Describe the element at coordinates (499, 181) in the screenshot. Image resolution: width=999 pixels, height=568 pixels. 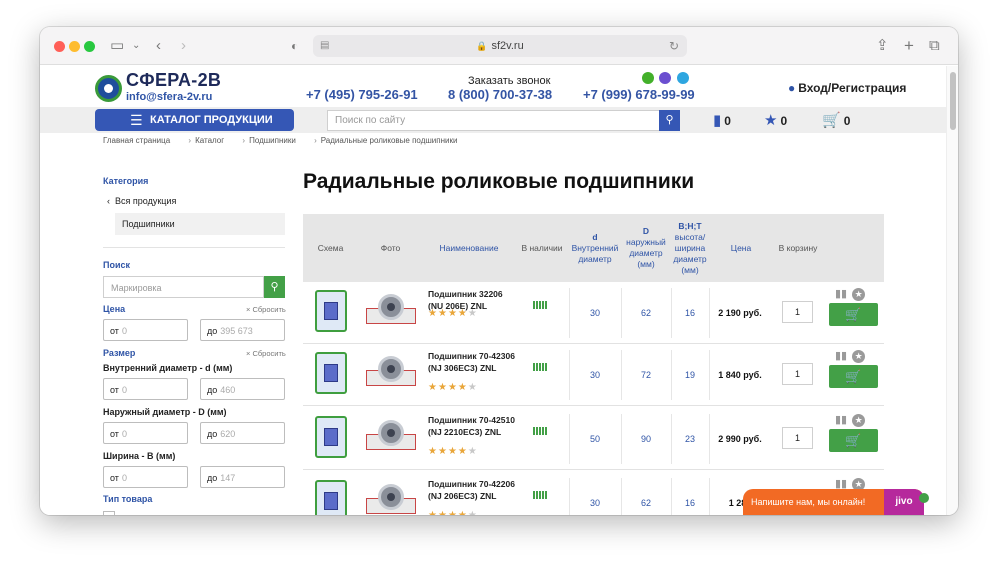
I see `page-title: Радиальные роликовые подшипники` at that location.